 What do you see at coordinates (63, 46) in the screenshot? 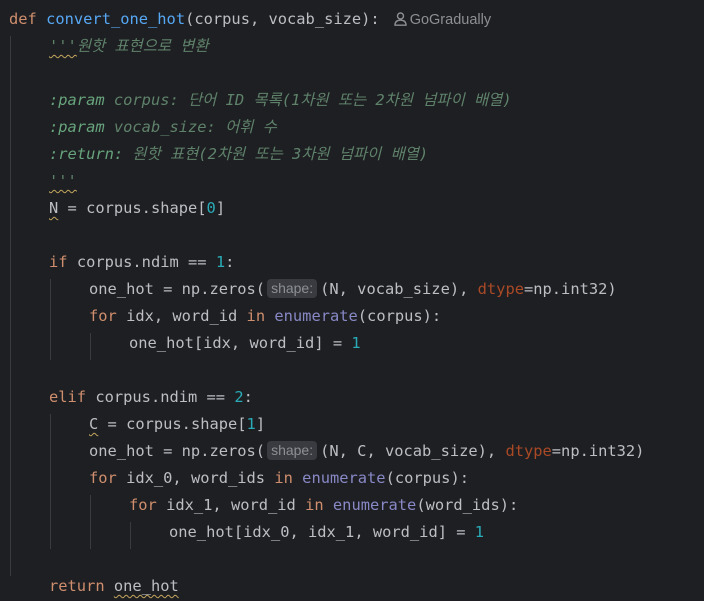
I see `docstring-open-quotes: '''` at bounding box center [63, 46].